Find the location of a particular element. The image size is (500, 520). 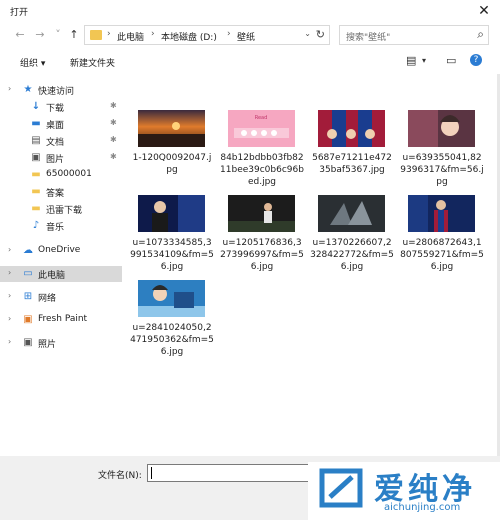

file-item: u=2841024050,2471950362&fm=56.jpg is located at coordinates (172, 319).